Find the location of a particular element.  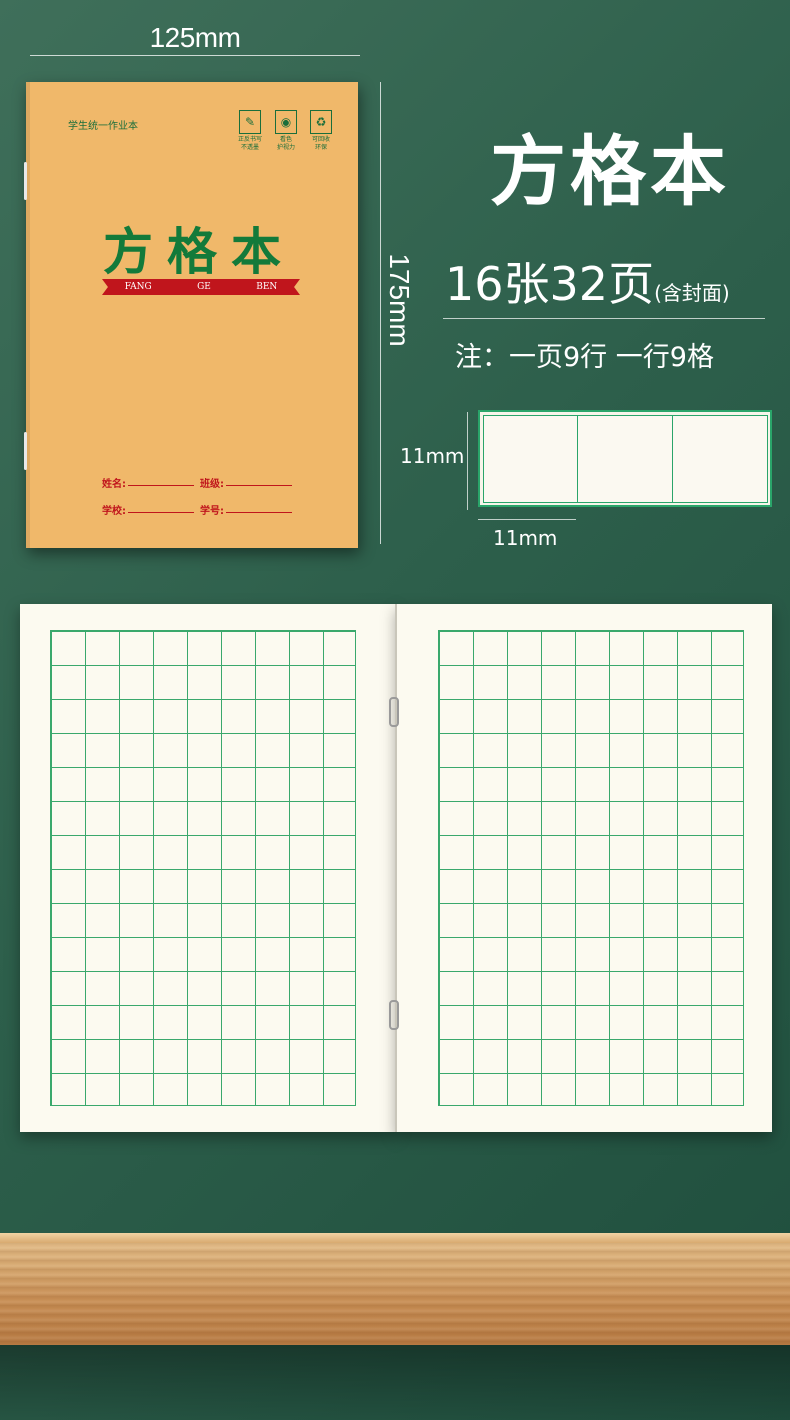

cell-width-line is located at coordinates (527, 519).